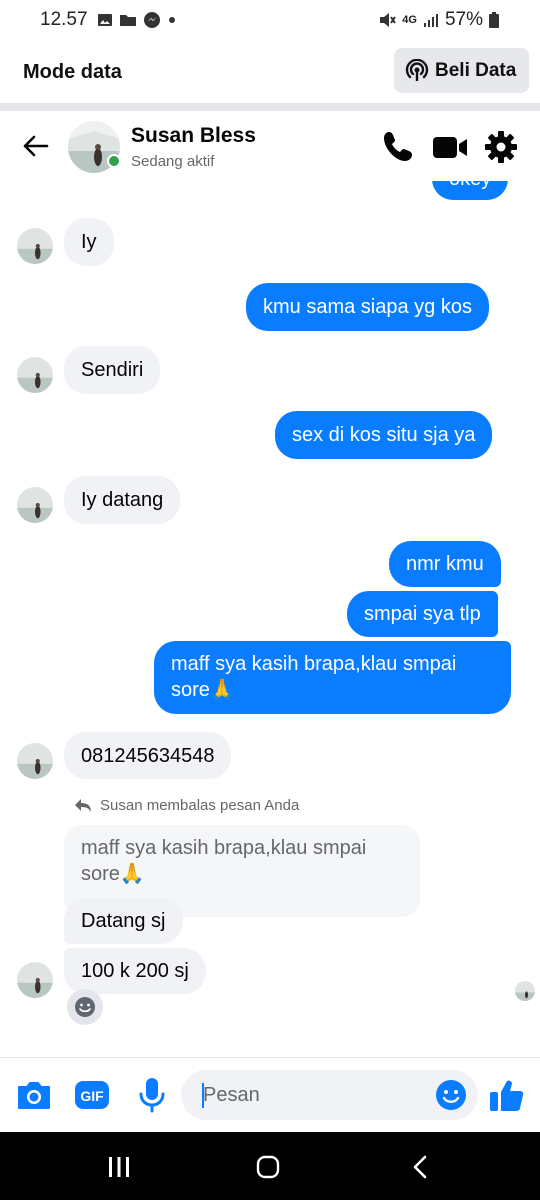 The height and width of the screenshot is (1200, 540). What do you see at coordinates (135, 971) in the screenshot?
I see `message-bubble-in: 100 k 200 sj` at bounding box center [135, 971].